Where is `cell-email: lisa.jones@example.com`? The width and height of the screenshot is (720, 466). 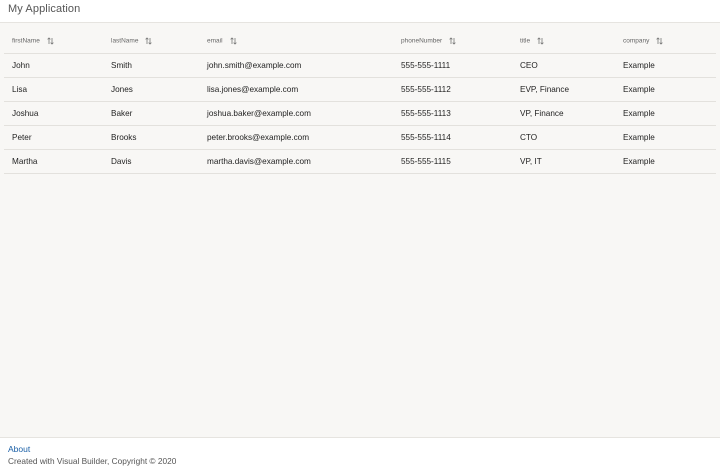
cell-email: lisa.jones@example.com is located at coordinates (296, 89).